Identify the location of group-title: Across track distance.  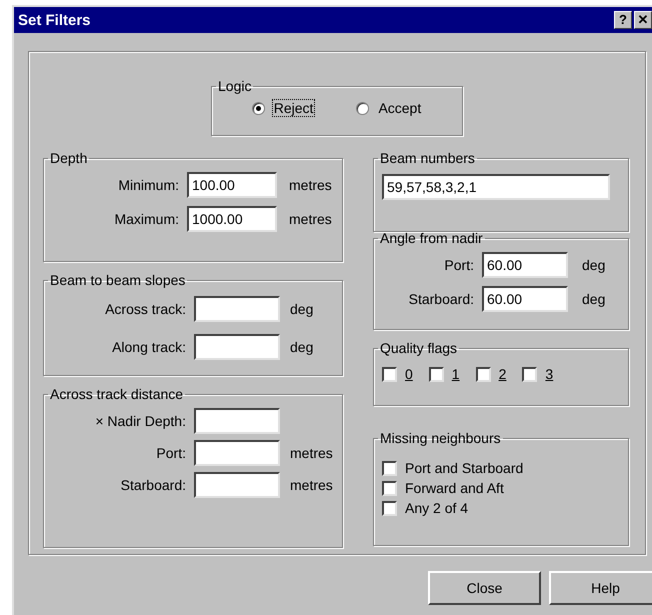
(116, 394).